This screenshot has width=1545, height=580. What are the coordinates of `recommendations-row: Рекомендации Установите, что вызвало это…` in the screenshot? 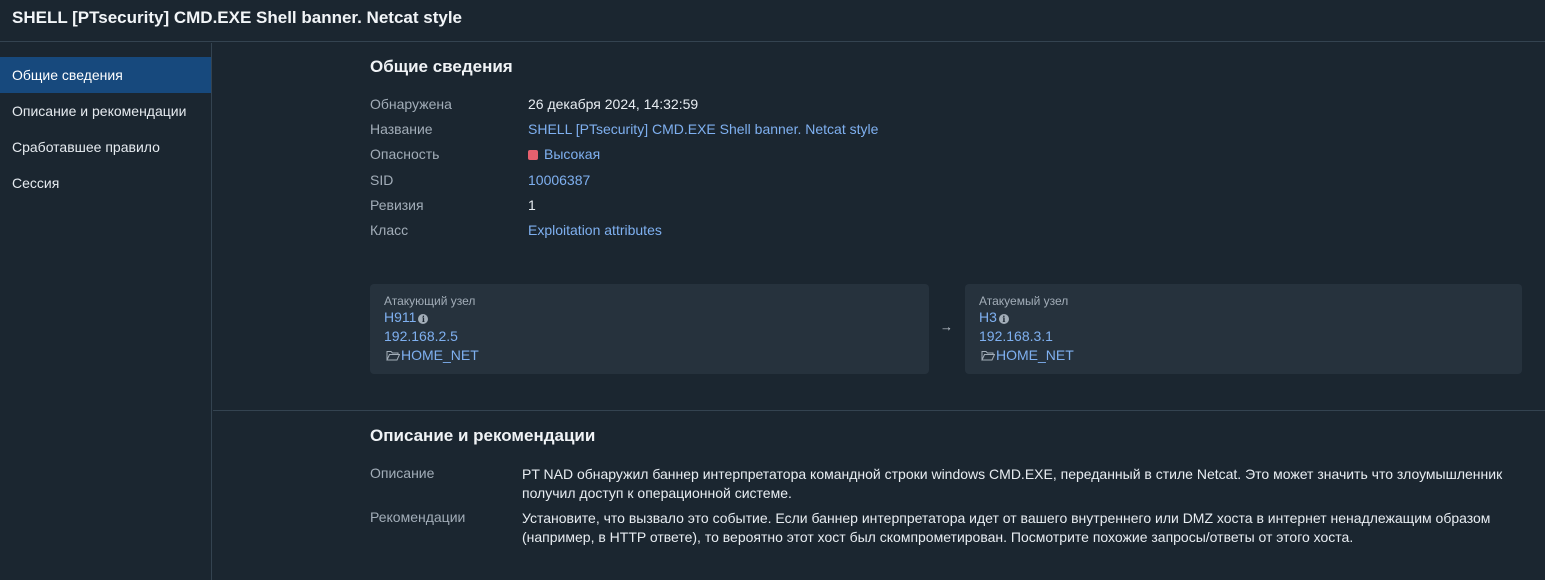 It's located at (950, 528).